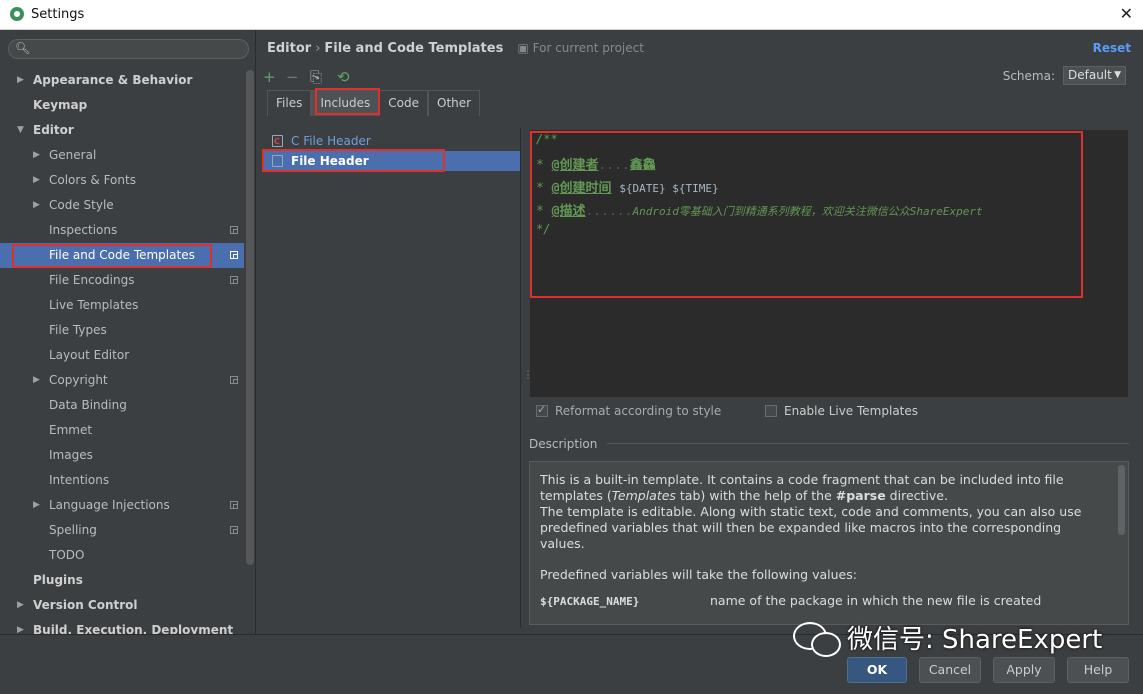 Image resolution: width=1143 pixels, height=694 pixels. Describe the element at coordinates (851, 411) in the screenshot. I see `live-templates-label: Enable Live Templates` at that location.